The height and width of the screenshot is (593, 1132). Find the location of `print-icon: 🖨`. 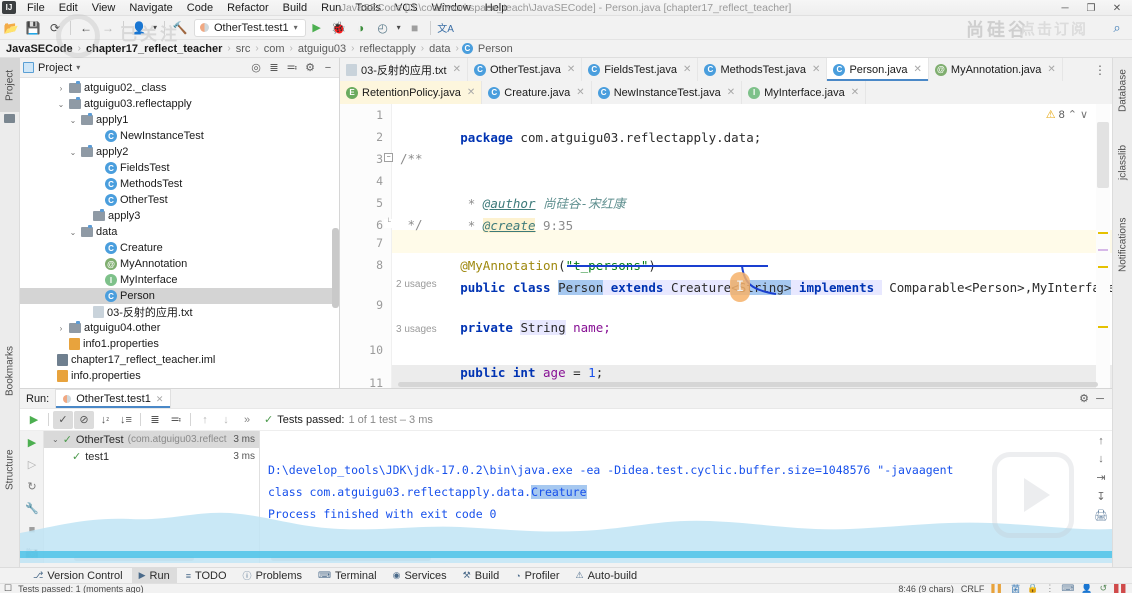

print-icon: 🖨 is located at coordinates (1101, 515).